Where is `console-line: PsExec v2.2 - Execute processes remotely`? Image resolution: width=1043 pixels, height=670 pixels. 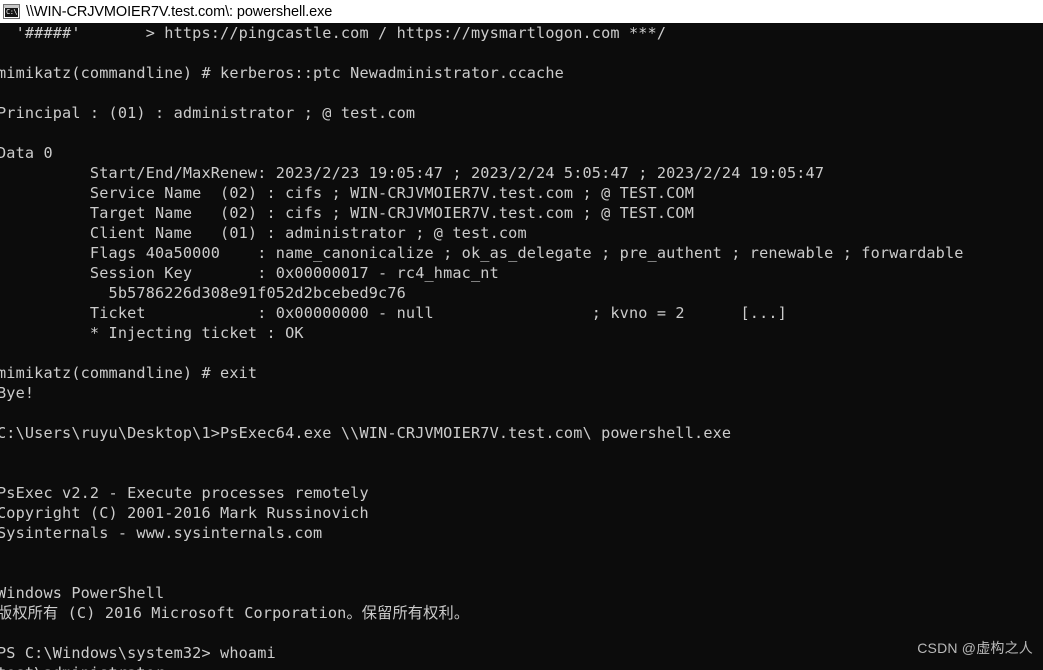 console-line: PsExec v2.2 - Execute processes remotely is located at coordinates (184, 493).